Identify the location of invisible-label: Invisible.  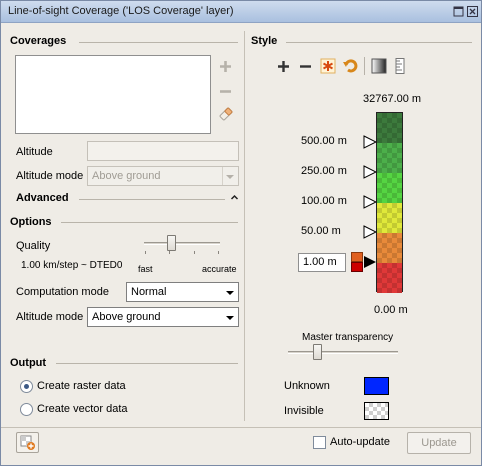
(304, 411).